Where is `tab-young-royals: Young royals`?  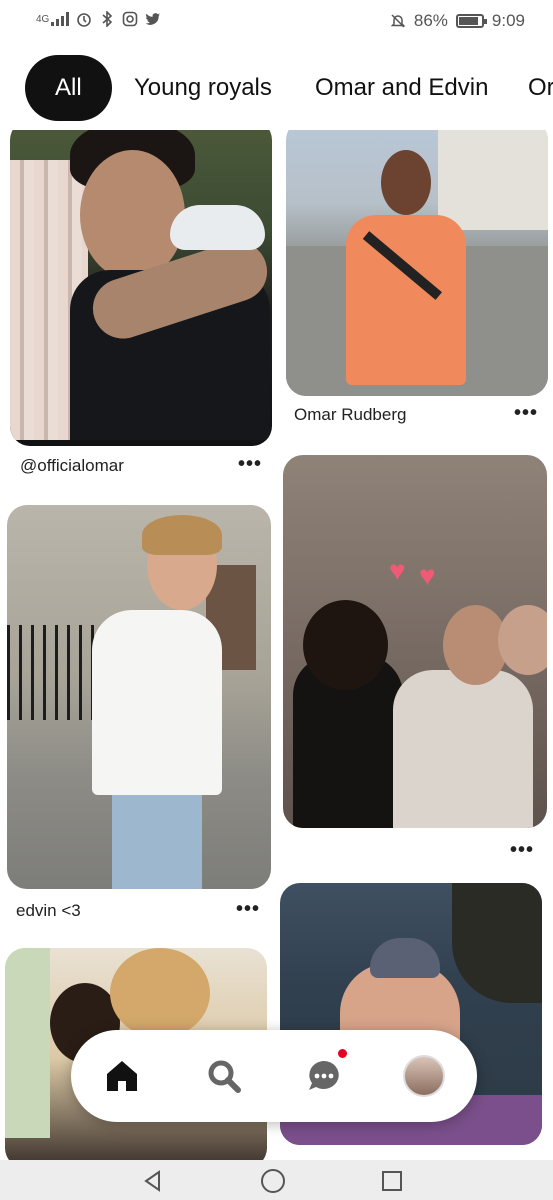 tab-young-royals: Young royals is located at coordinates (203, 88).